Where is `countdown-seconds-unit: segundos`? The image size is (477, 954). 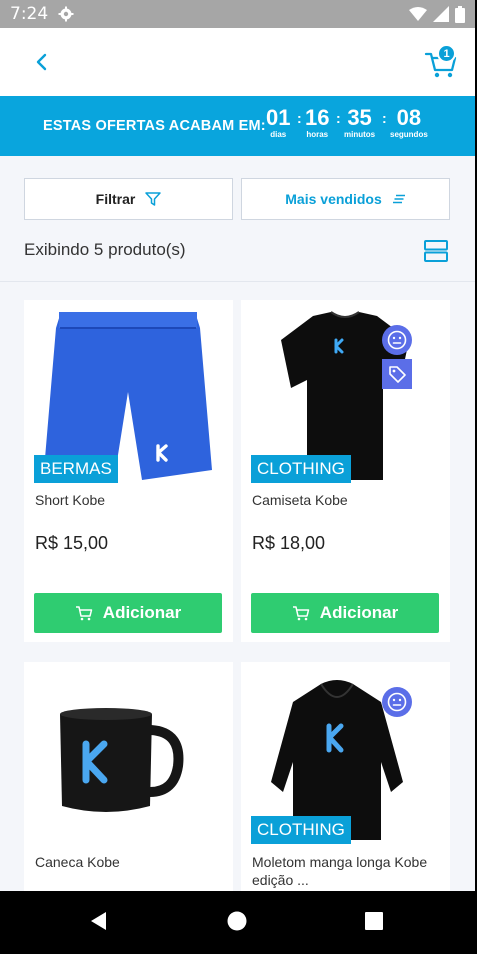
countdown-seconds-unit: segundos is located at coordinates (409, 134).